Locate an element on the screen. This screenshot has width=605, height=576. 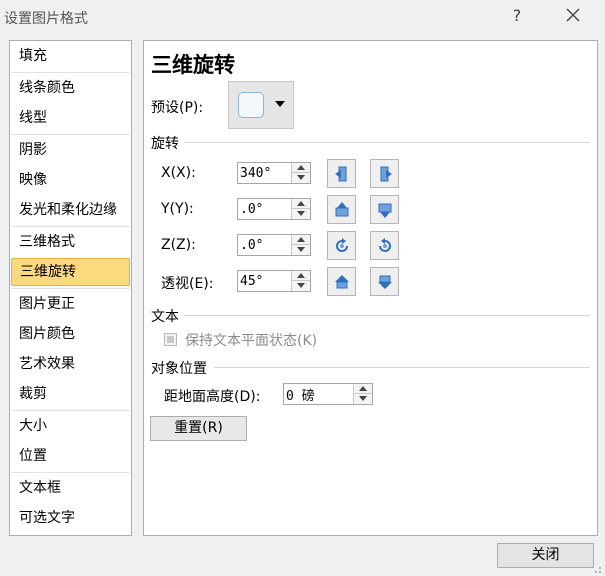
z-rotation-stepper is located at coordinates (274, 245).